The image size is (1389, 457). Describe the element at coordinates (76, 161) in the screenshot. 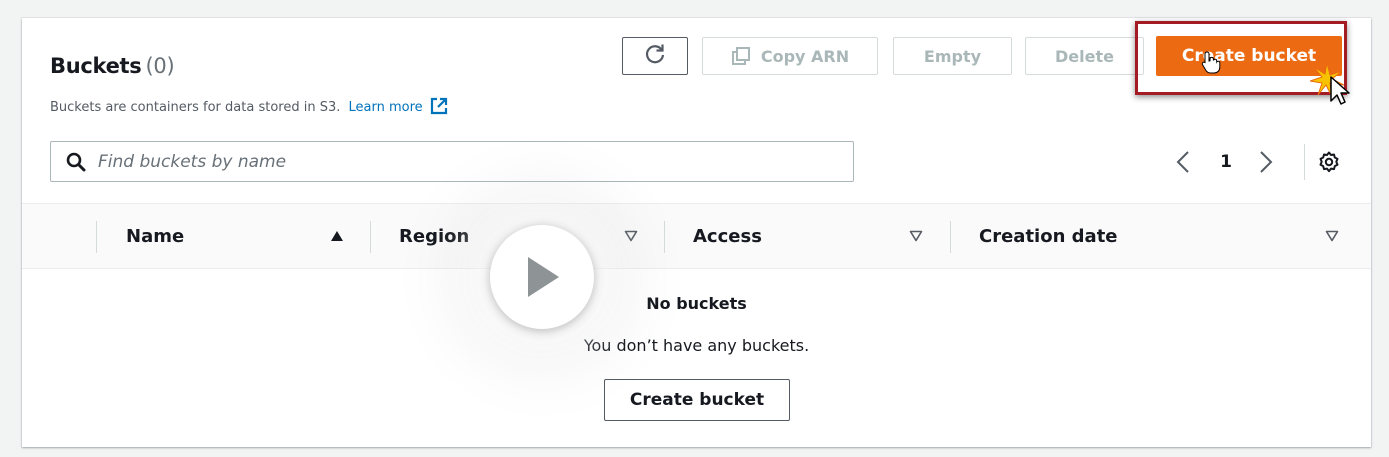

I see `search-icon` at that location.